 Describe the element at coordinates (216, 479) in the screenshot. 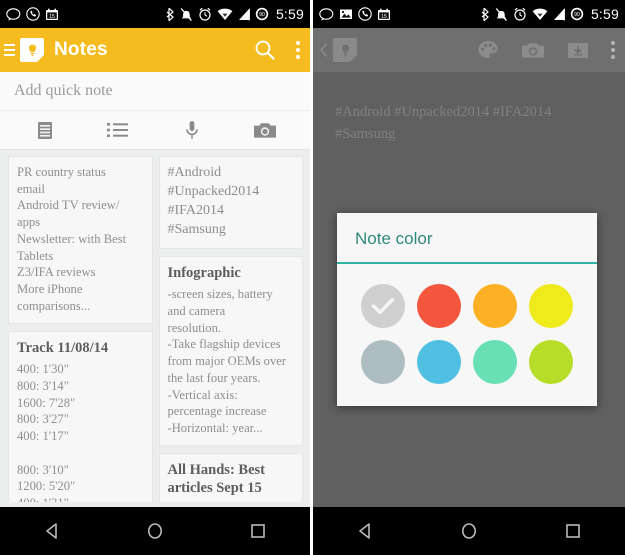

I see `note-title: All Hands: Best articles Sept 15` at that location.